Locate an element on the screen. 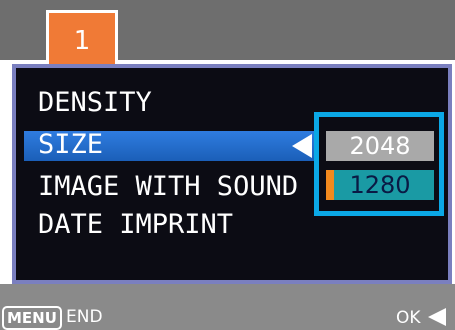 Image resolution: width=455 pixels, height=330 pixels. ok-label: OK is located at coordinates (408, 318).